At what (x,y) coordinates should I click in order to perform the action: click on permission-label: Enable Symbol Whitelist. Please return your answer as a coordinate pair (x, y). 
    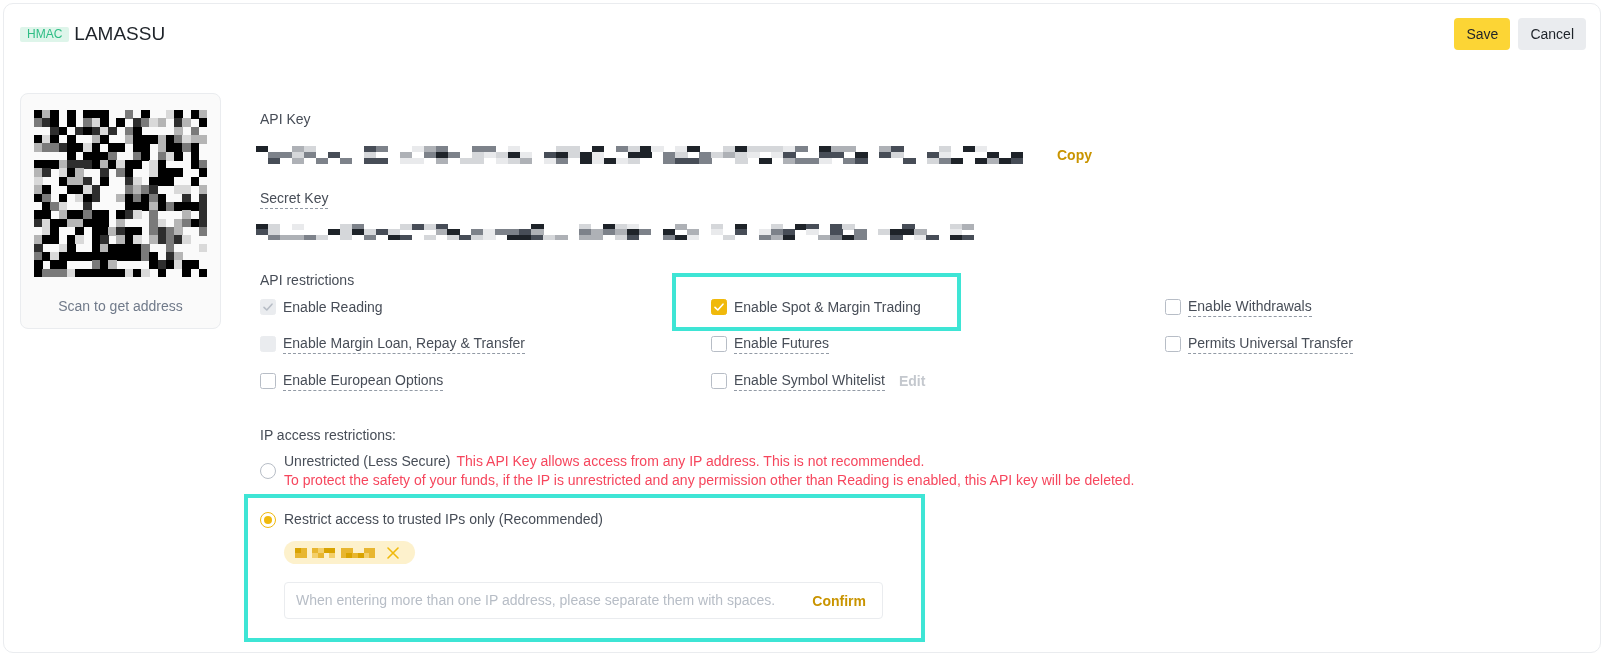
    Looking at the image, I should click on (809, 381).